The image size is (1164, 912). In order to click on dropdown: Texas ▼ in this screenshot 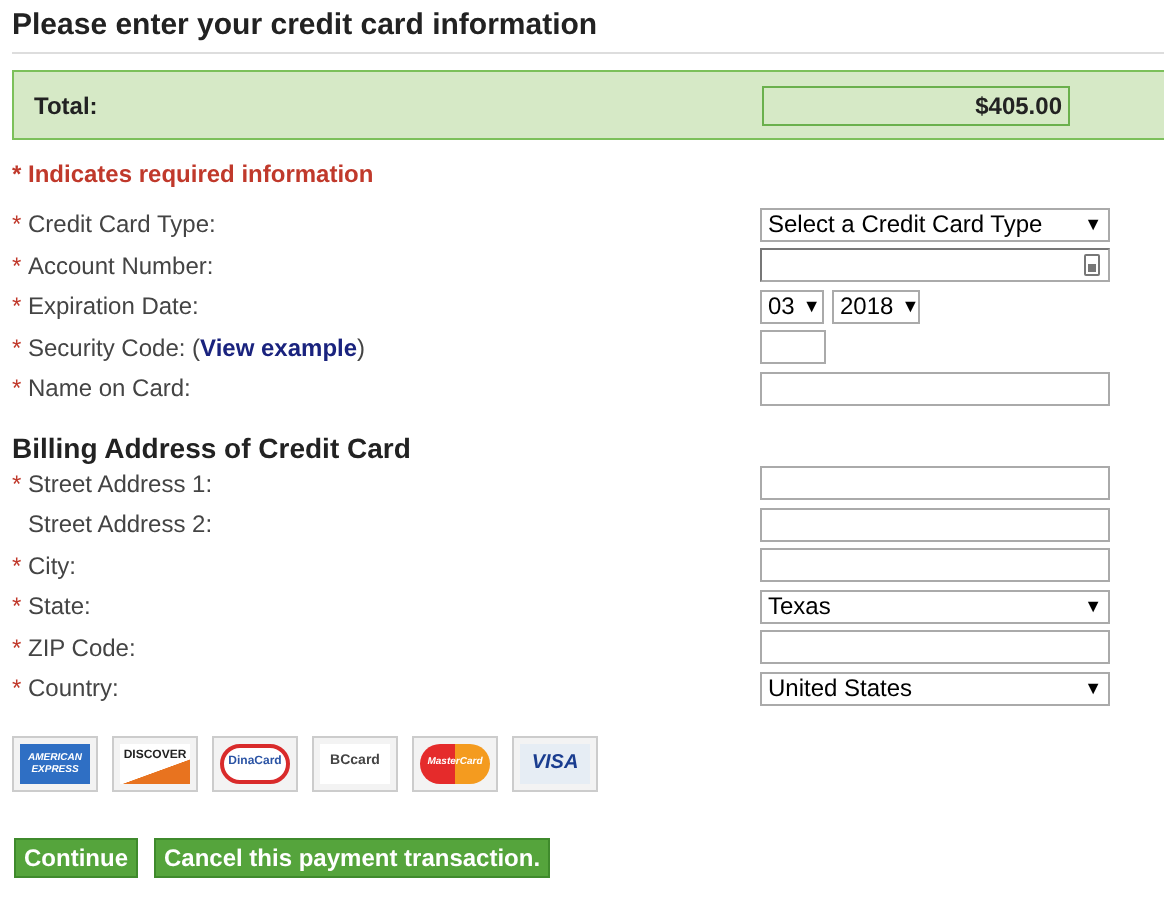, I will do `click(935, 606)`.